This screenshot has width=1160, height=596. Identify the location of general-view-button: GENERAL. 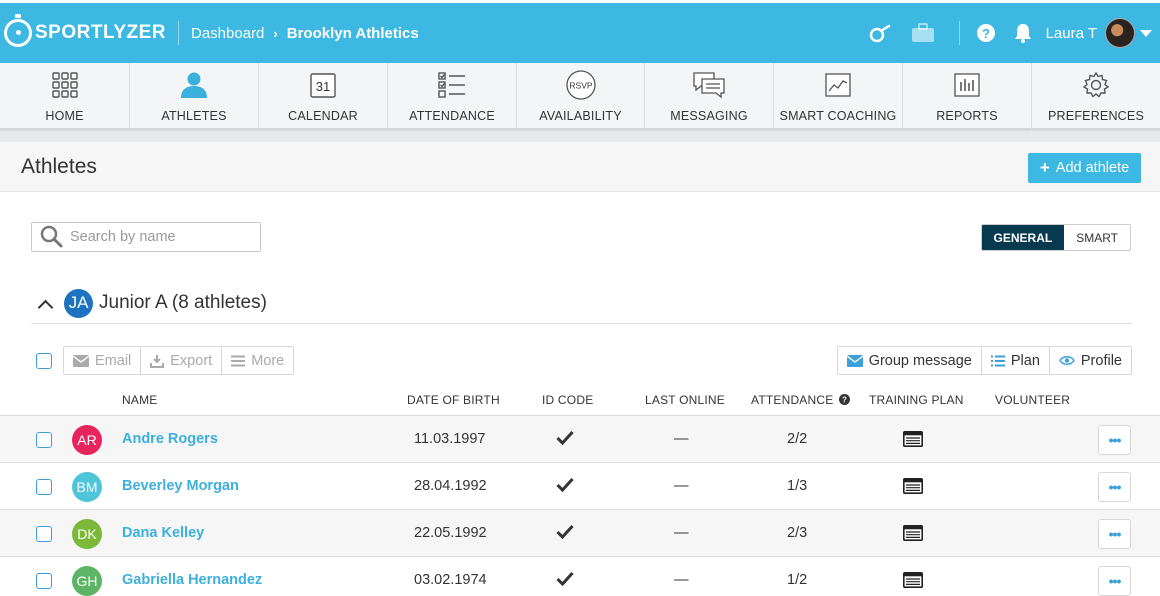
(1023, 237).